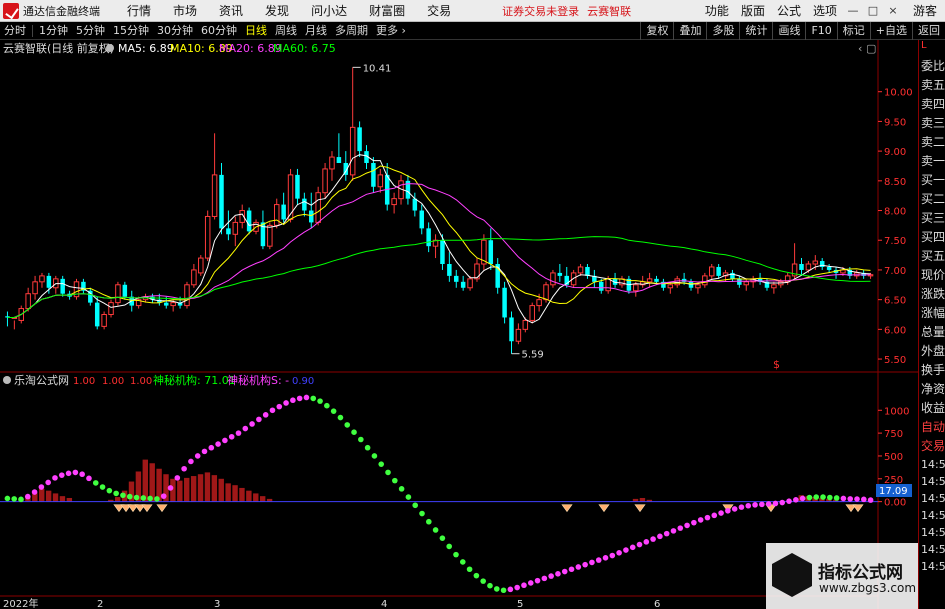  Describe the element at coordinates (932, 218) in the screenshot. I see `side-cell: 买三` at that location.